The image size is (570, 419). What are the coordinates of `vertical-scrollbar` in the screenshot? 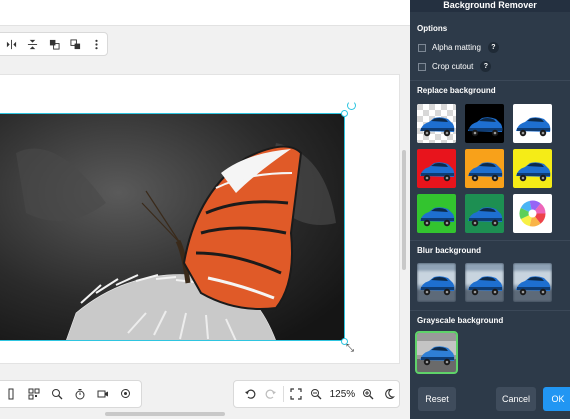 It's located at (404, 210).